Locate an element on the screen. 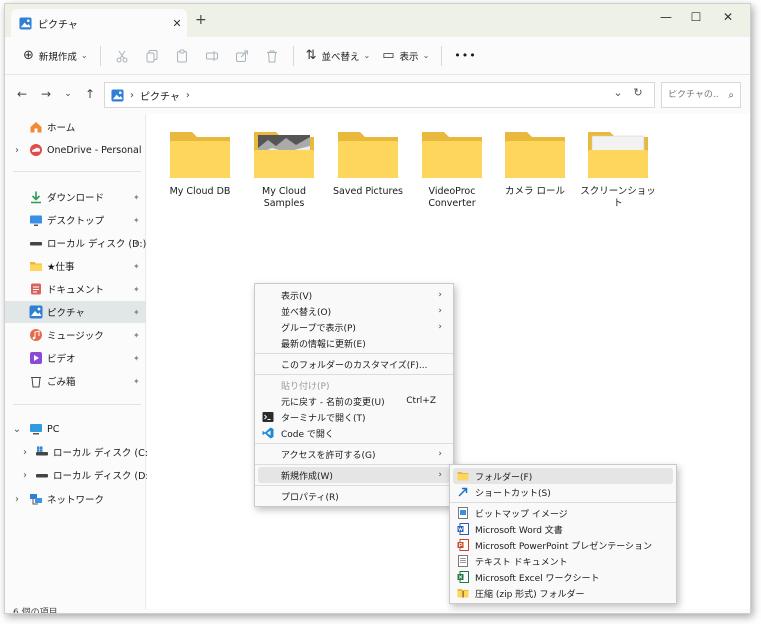 This screenshot has width=761, height=624. tab-pictures: ピクチャ ✕ is located at coordinates (99, 23).